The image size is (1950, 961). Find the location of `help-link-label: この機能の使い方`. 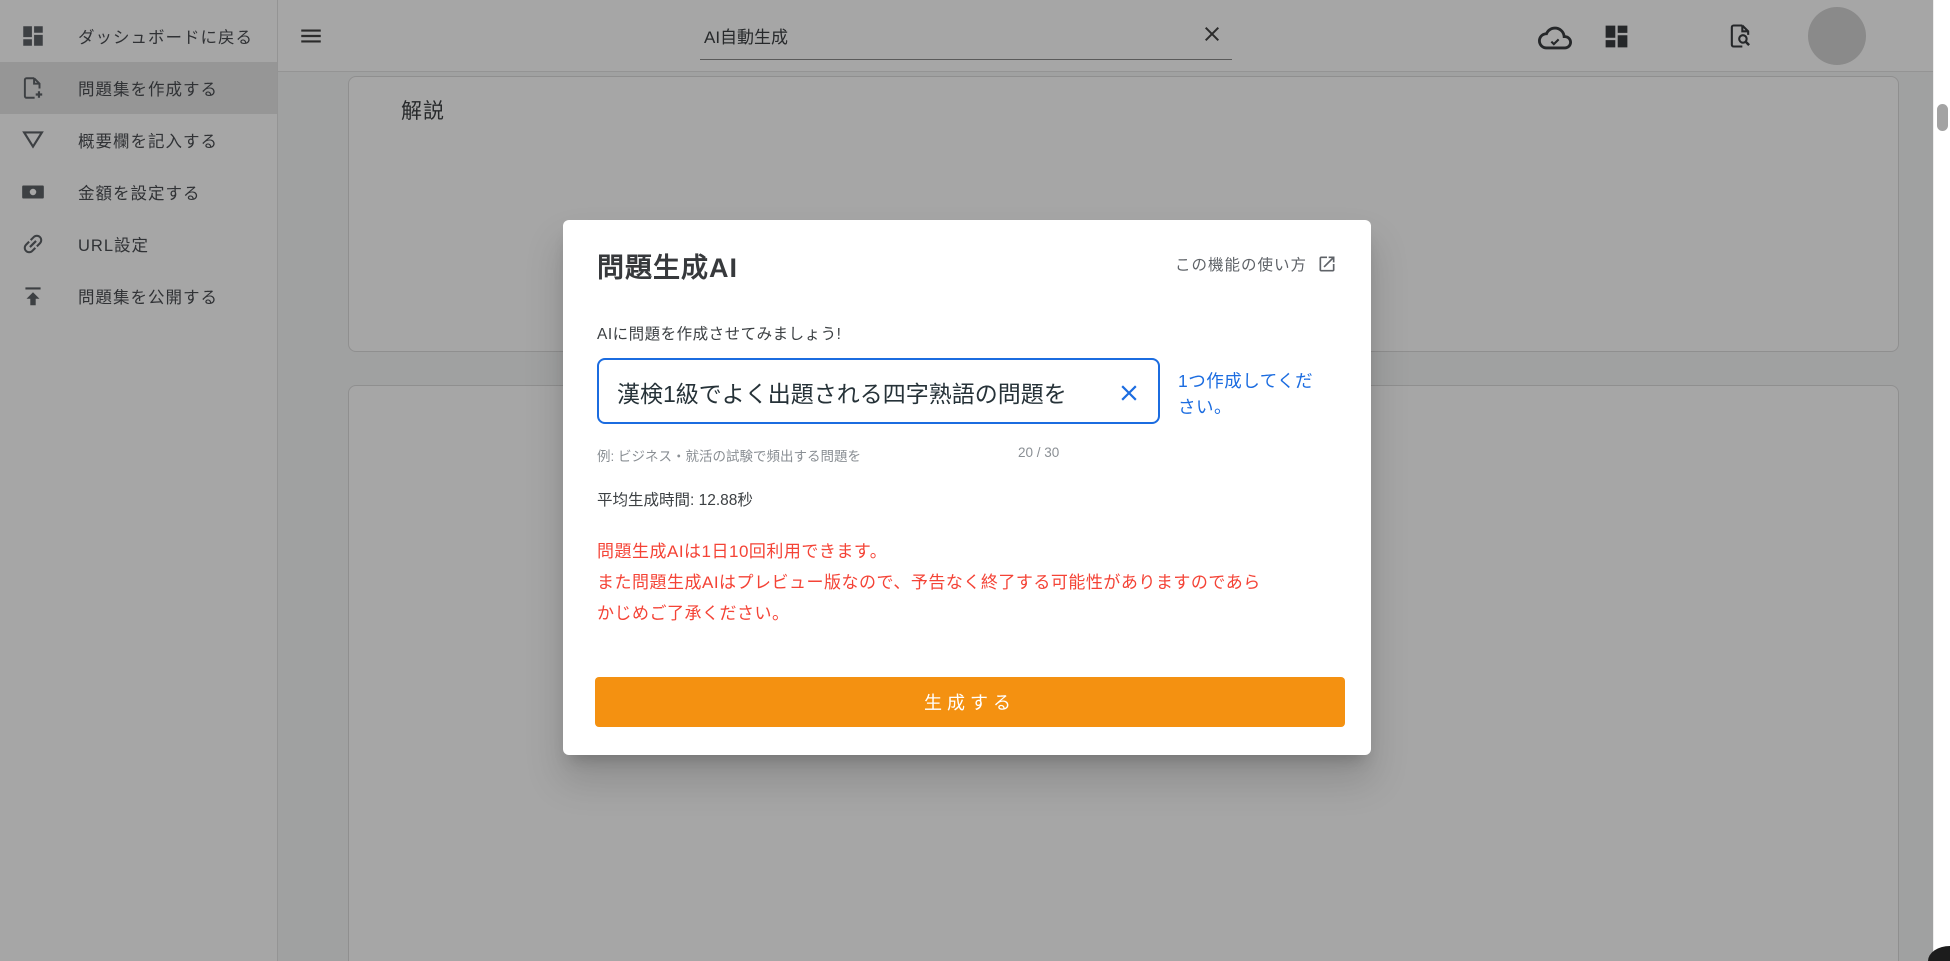

help-link-label: この機能の使い方 is located at coordinates (1240, 265).